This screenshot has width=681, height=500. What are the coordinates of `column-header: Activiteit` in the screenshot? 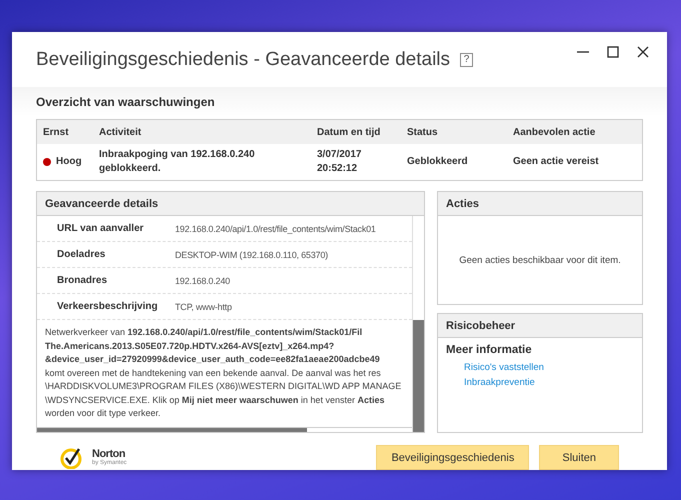 It's located at (120, 132).